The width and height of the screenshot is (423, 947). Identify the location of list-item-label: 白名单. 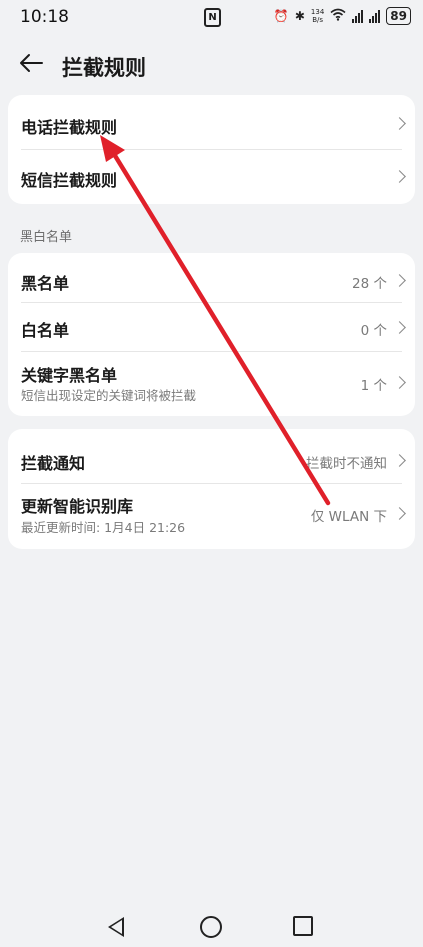
(45, 330).